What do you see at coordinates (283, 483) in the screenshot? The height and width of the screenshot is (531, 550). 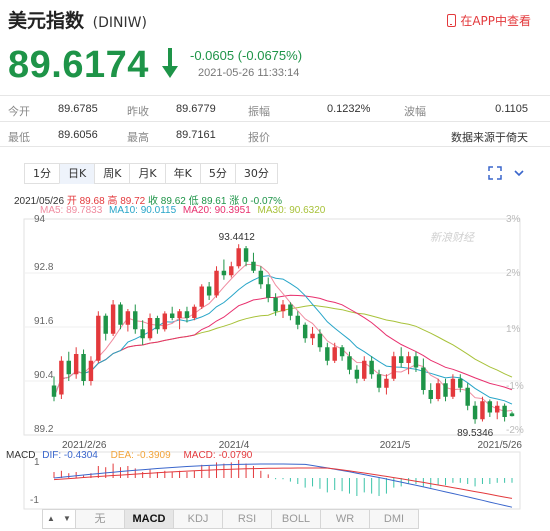 I see `dea-line` at bounding box center [283, 483].